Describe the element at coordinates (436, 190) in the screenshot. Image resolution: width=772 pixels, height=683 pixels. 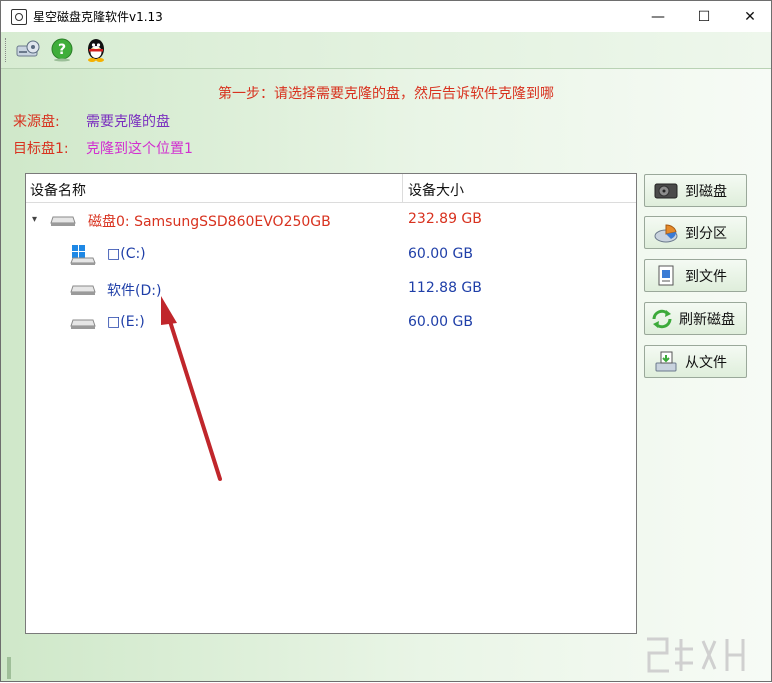
I see `column-header-device-size: 设备大小` at that location.